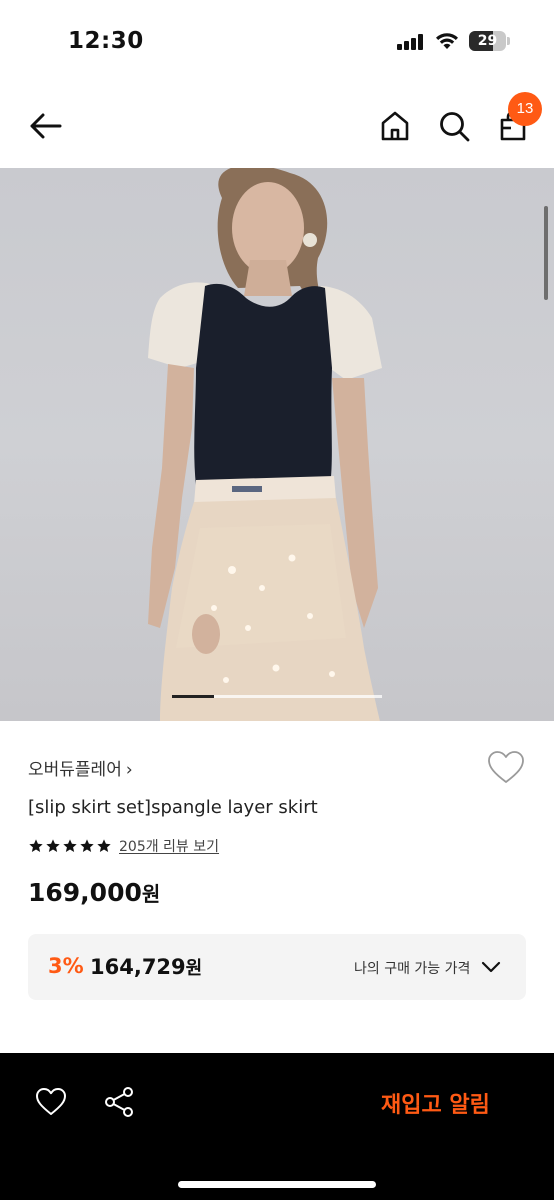  I want to click on review-link: 205개 리뷰 보기, so click(169, 846).